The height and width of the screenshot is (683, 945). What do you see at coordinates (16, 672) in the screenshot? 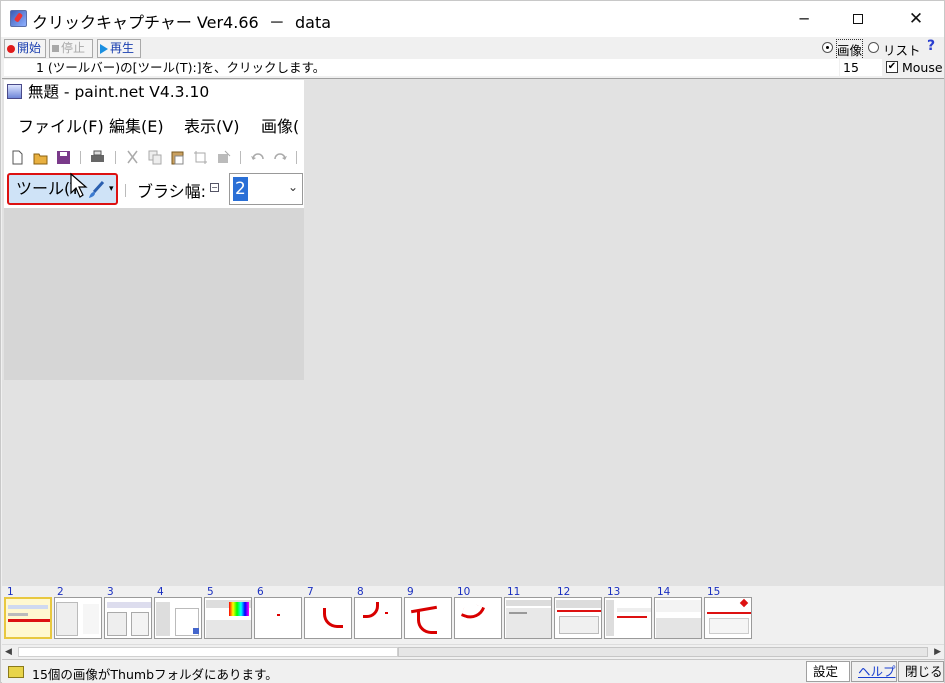
I see `folder-icon` at bounding box center [16, 672].